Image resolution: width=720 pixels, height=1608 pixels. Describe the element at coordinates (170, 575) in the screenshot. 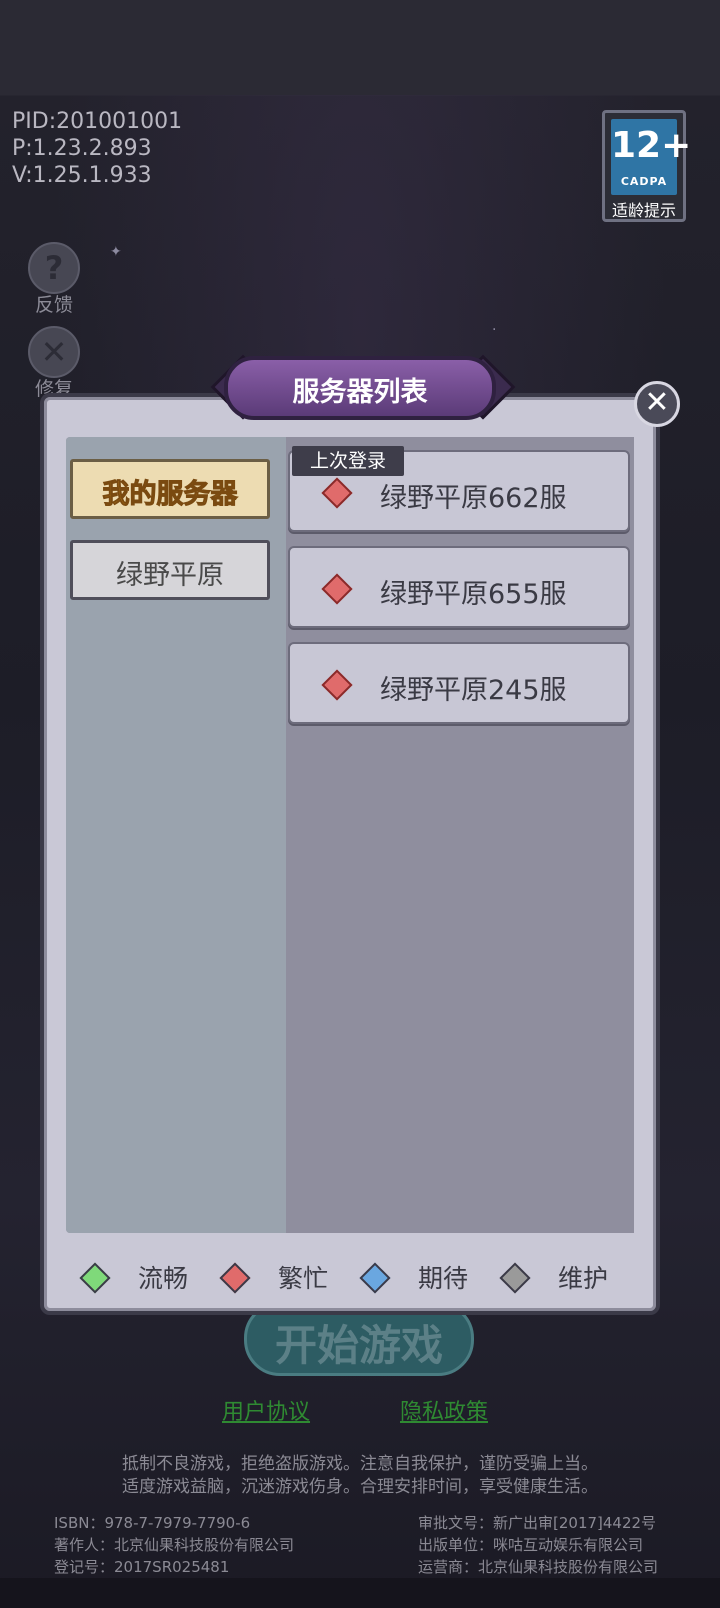

I see `tab-green-plains-label: 绿野平原` at that location.